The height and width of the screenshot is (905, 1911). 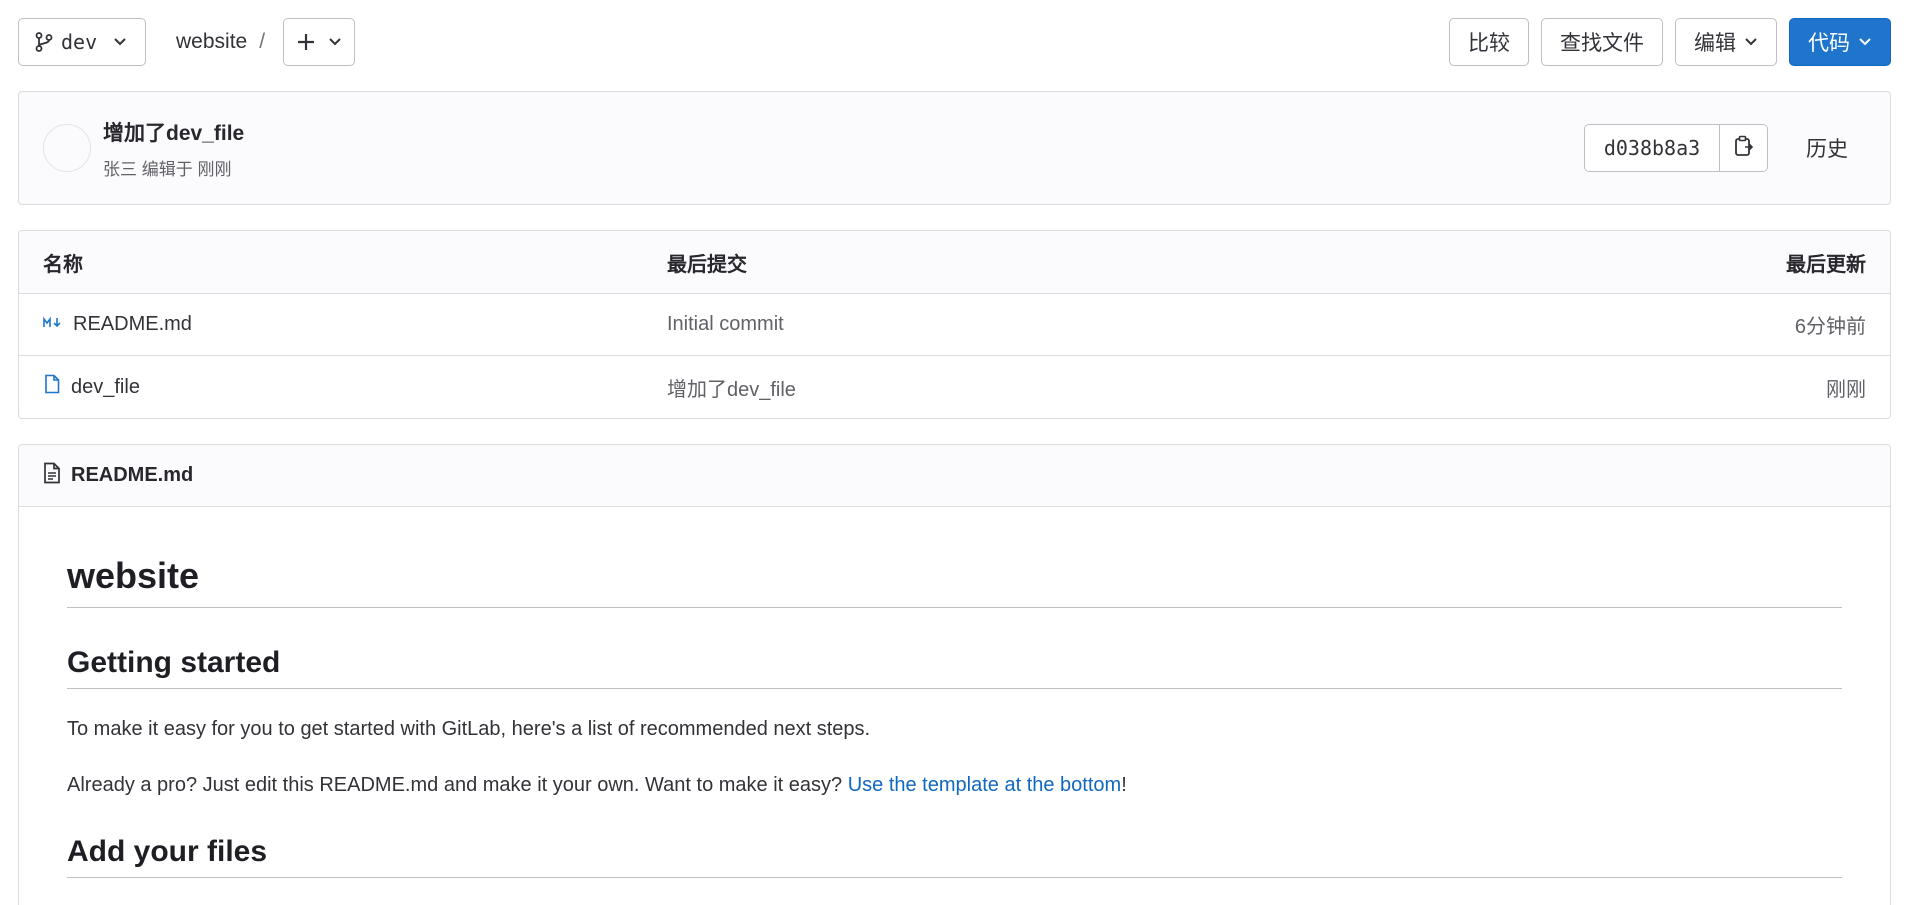 I want to click on markdown-icon, so click(x=53, y=324).